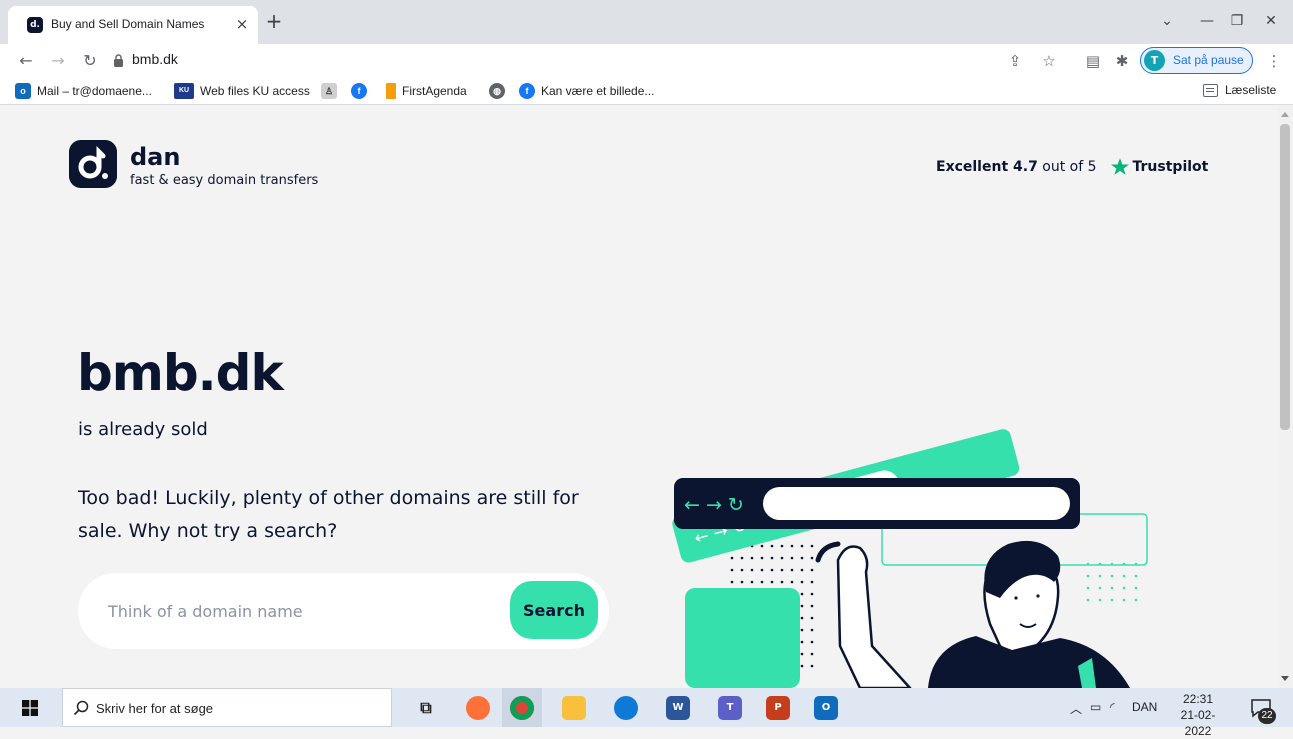 The image size is (1293, 739). Describe the element at coordinates (987, 167) in the screenshot. I see `trust-score: Excellent 4.7` at that location.